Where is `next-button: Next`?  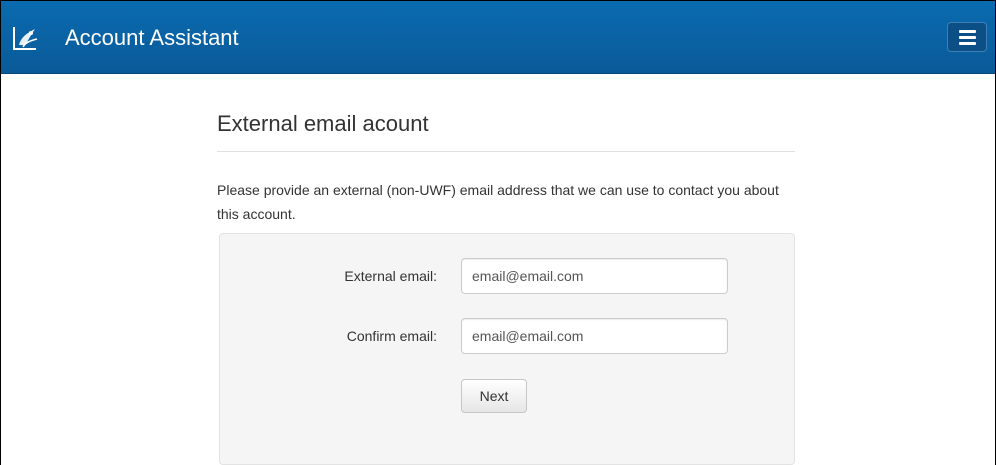
next-button: Next is located at coordinates (494, 396).